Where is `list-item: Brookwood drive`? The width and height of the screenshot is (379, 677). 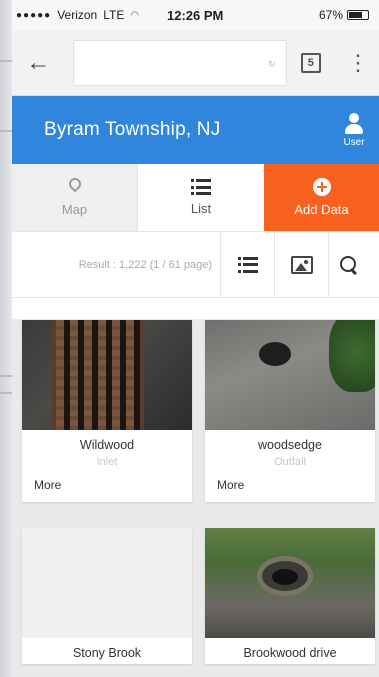 list-item: Brookwood drive is located at coordinates (290, 596).